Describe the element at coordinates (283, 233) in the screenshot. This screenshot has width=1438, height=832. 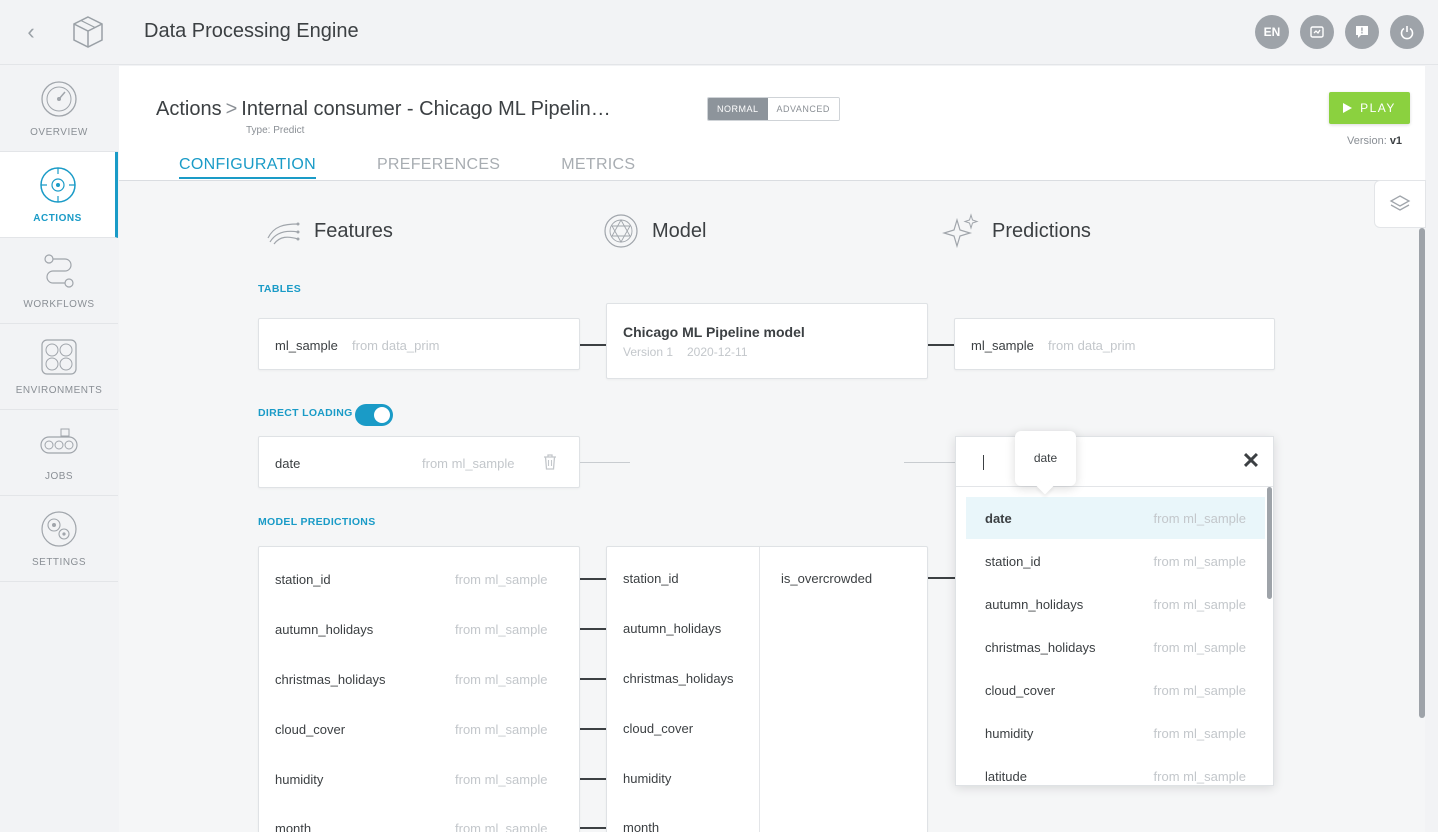
I see `features-icon` at that location.